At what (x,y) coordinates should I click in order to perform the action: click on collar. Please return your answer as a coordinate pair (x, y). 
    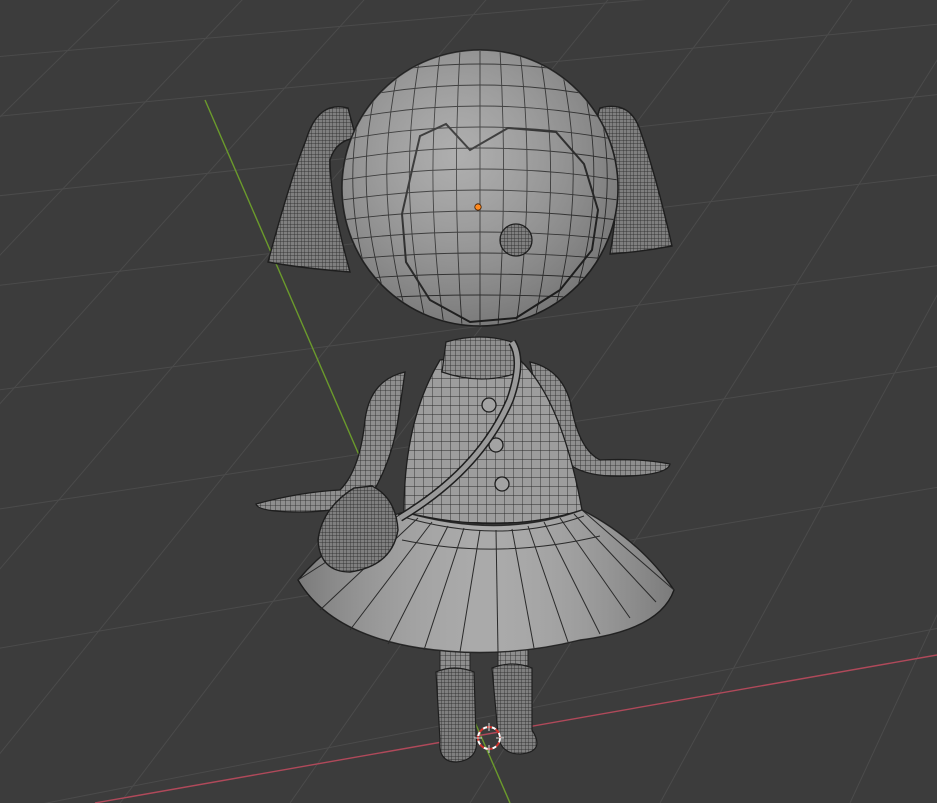
    Looking at the image, I should click on (481, 358).